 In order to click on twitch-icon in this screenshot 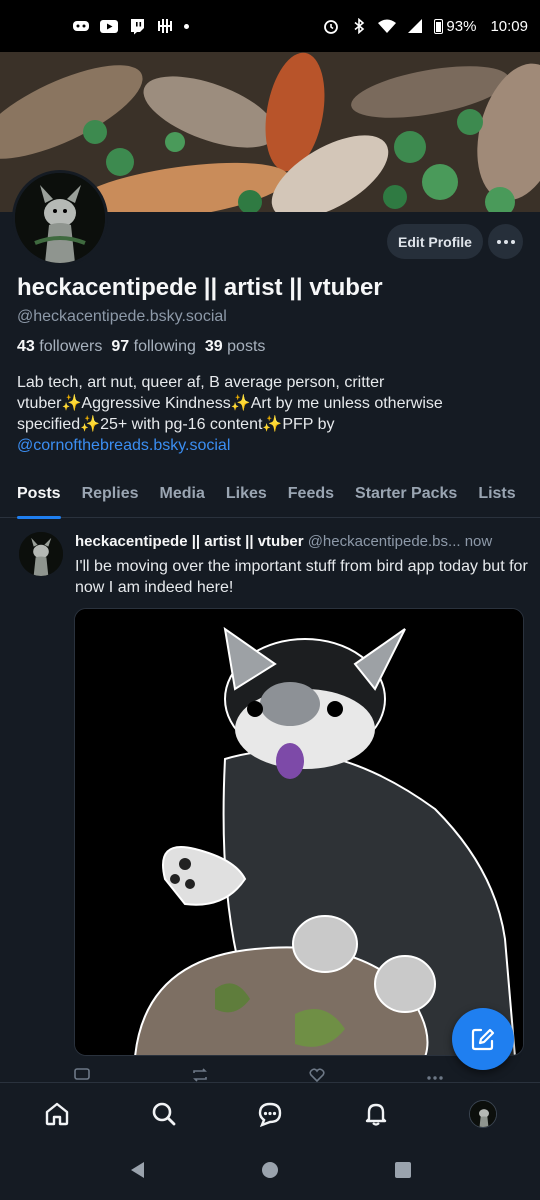, I will do `click(137, 26)`.